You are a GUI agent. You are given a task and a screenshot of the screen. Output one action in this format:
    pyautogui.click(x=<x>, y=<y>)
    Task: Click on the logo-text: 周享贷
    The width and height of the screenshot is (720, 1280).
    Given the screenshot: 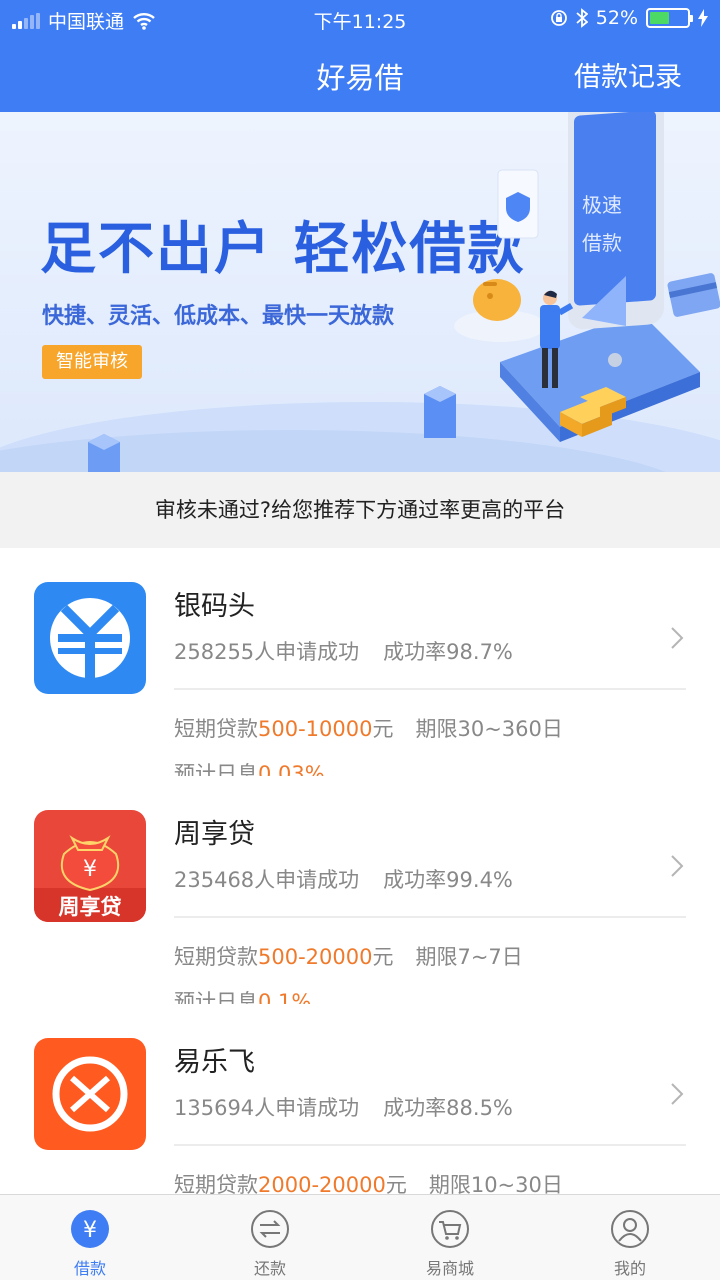 What is the action you would take?
    pyautogui.click(x=90, y=907)
    